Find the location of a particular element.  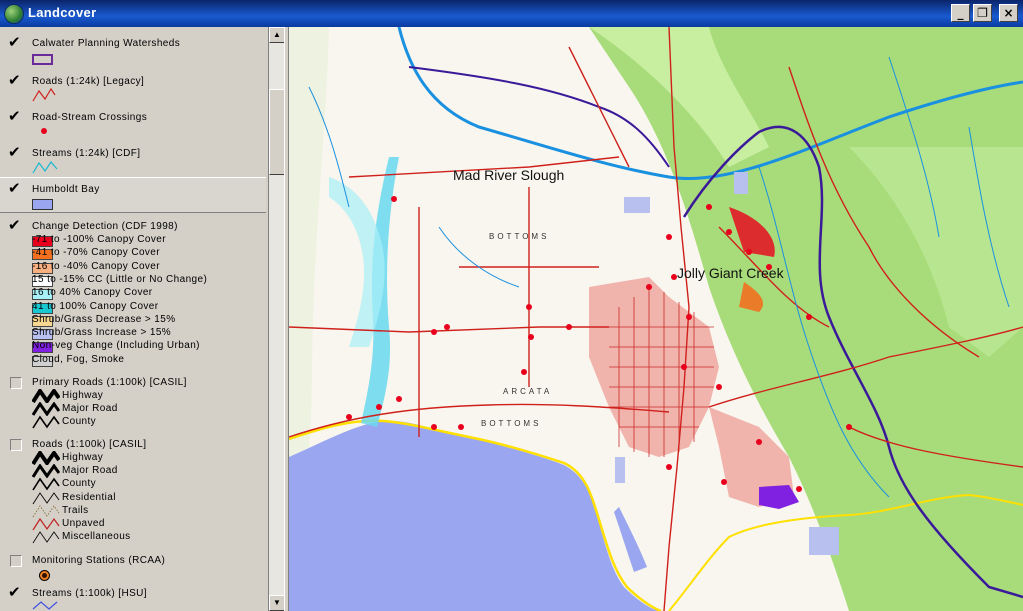

primary-road-class-label: Highway is located at coordinates (83, 395).